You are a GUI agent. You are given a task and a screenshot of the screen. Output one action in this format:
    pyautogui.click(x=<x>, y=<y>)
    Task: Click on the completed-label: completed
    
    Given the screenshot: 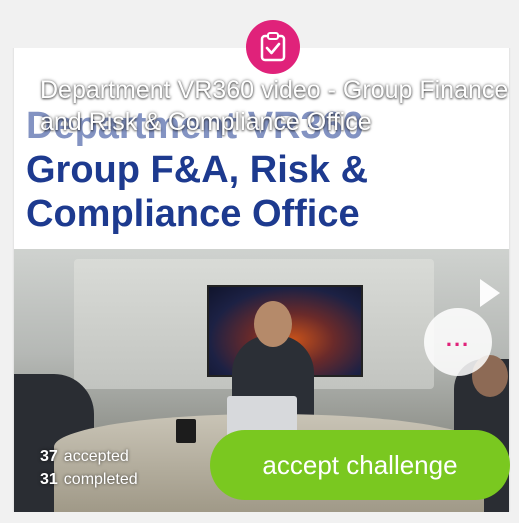 What is the action you would take?
    pyautogui.click(x=100, y=479)
    